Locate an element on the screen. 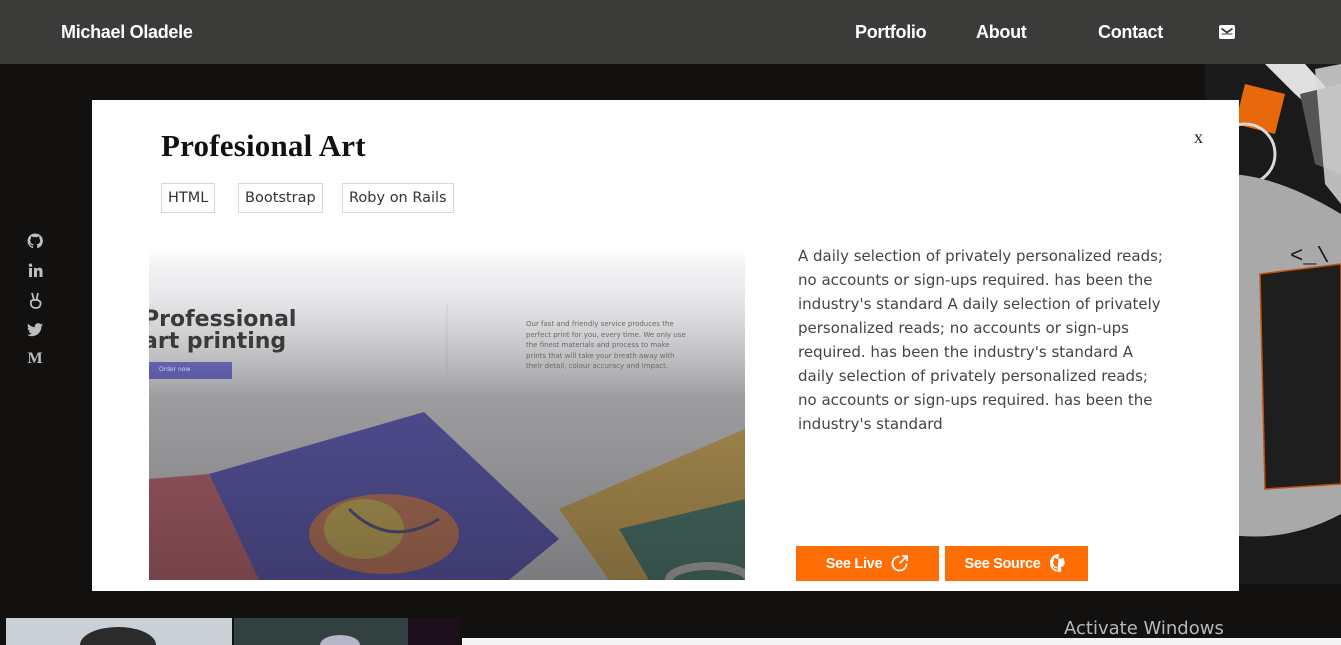 Image resolution: width=1341 pixels, height=645 pixels. navbar: Michael Oladele Portfolio About Contact is located at coordinates (670, 32).